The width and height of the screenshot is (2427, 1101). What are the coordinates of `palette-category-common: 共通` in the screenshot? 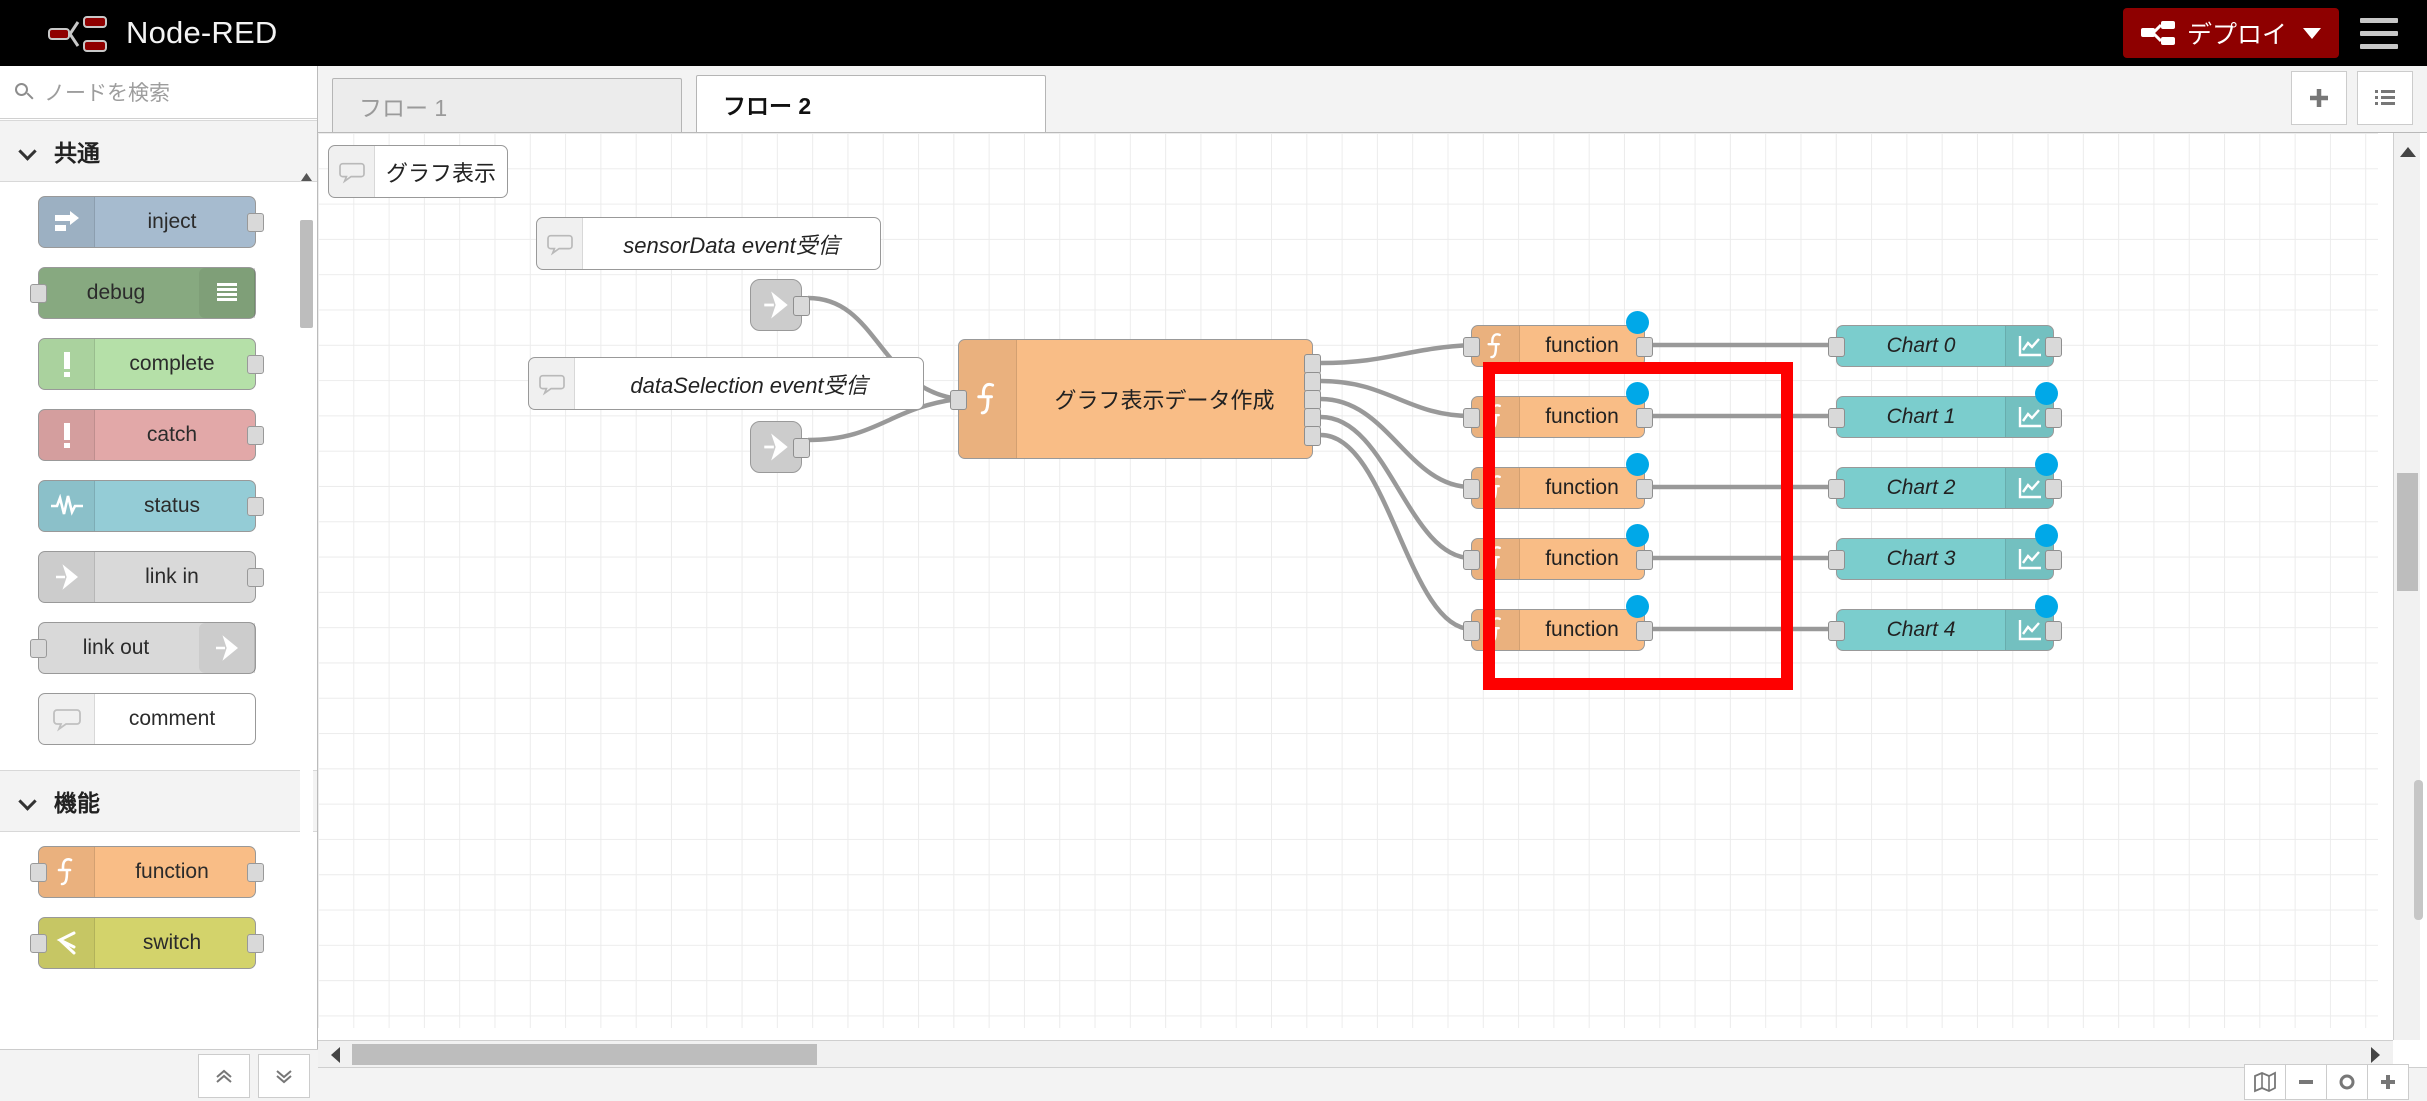 It's located at (158, 151).